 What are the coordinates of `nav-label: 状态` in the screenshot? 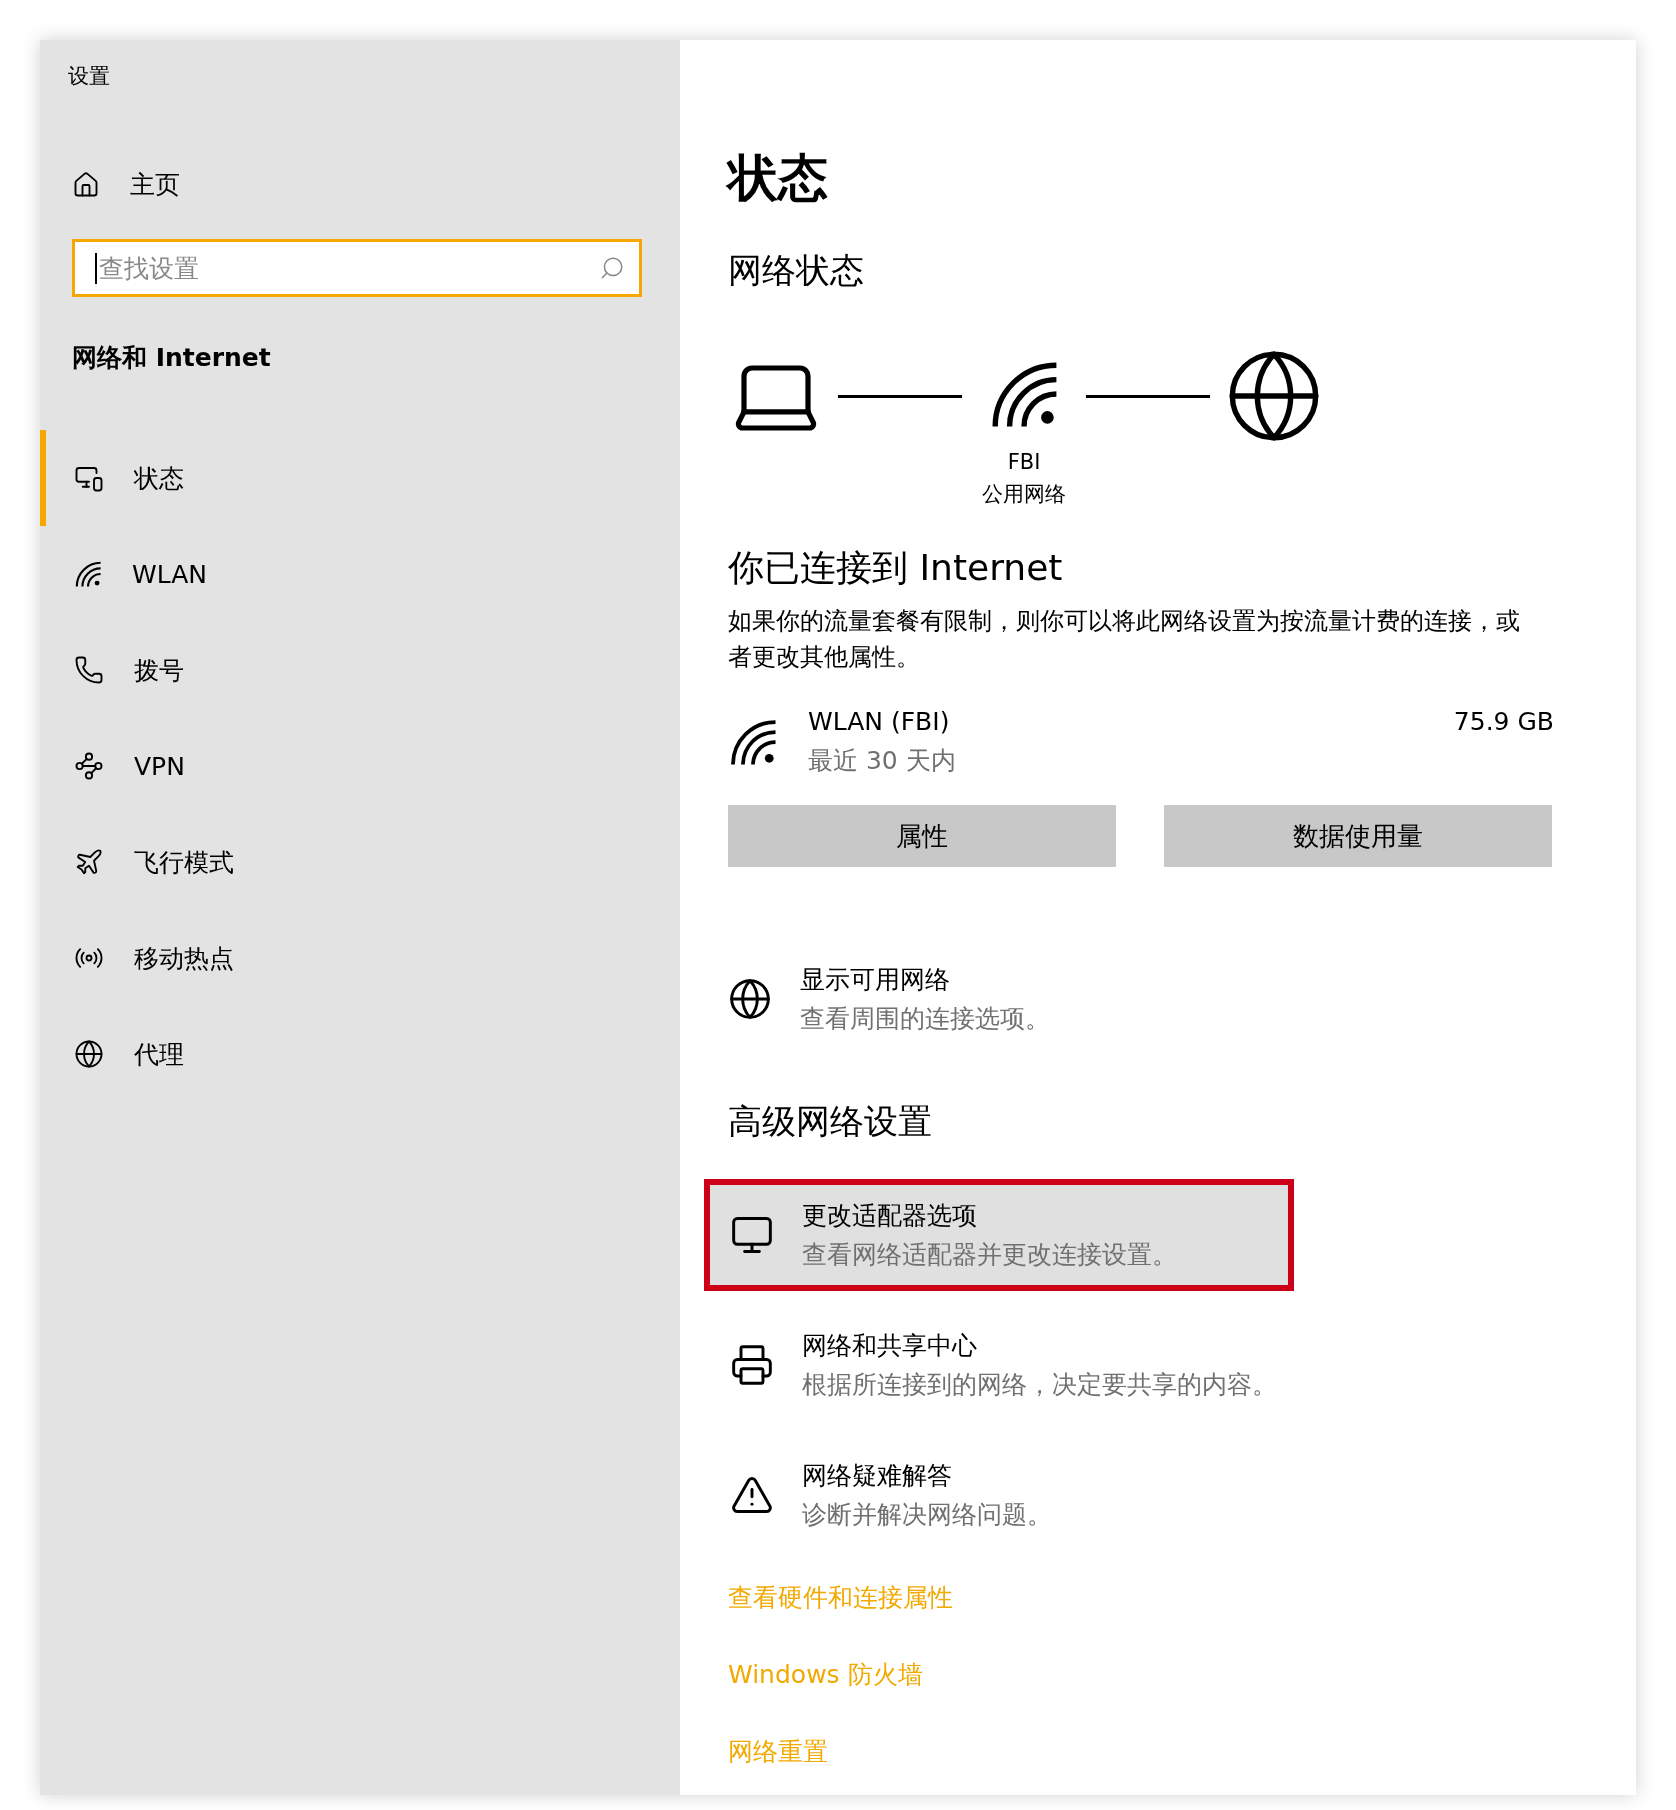 It's located at (159, 478).